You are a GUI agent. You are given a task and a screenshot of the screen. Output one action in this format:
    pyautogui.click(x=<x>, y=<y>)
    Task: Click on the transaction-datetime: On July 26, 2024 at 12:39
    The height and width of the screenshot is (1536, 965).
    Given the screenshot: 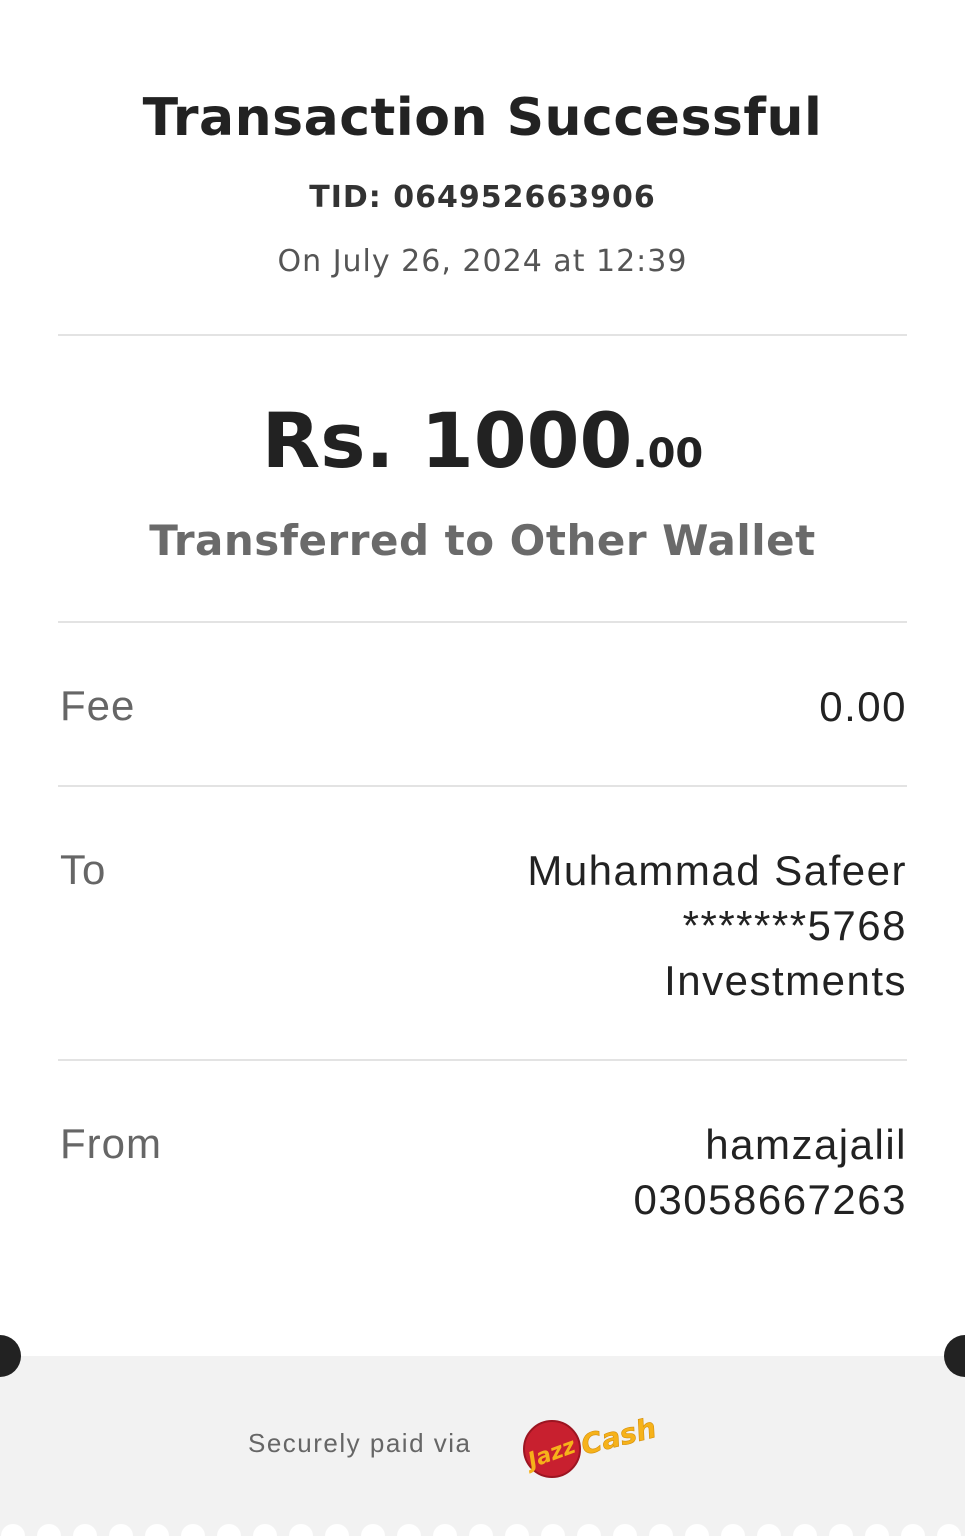 What is the action you would take?
    pyautogui.click(x=482, y=261)
    